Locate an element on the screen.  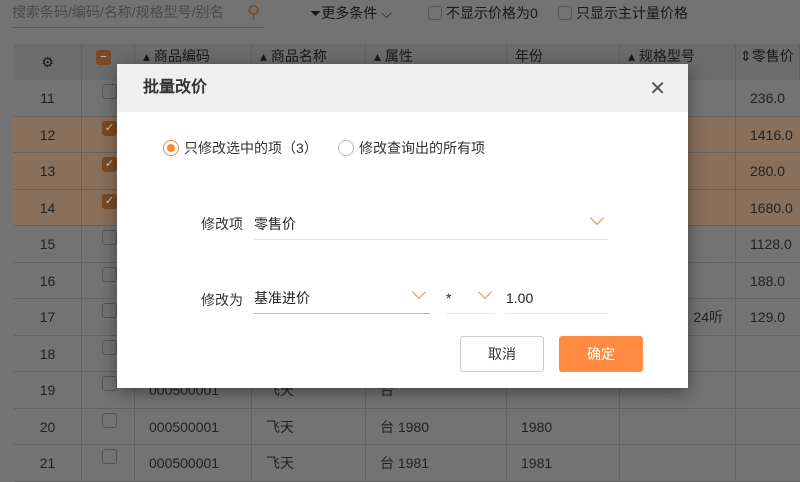
cell-attr: 台 1981 is located at coordinates (436, 463).